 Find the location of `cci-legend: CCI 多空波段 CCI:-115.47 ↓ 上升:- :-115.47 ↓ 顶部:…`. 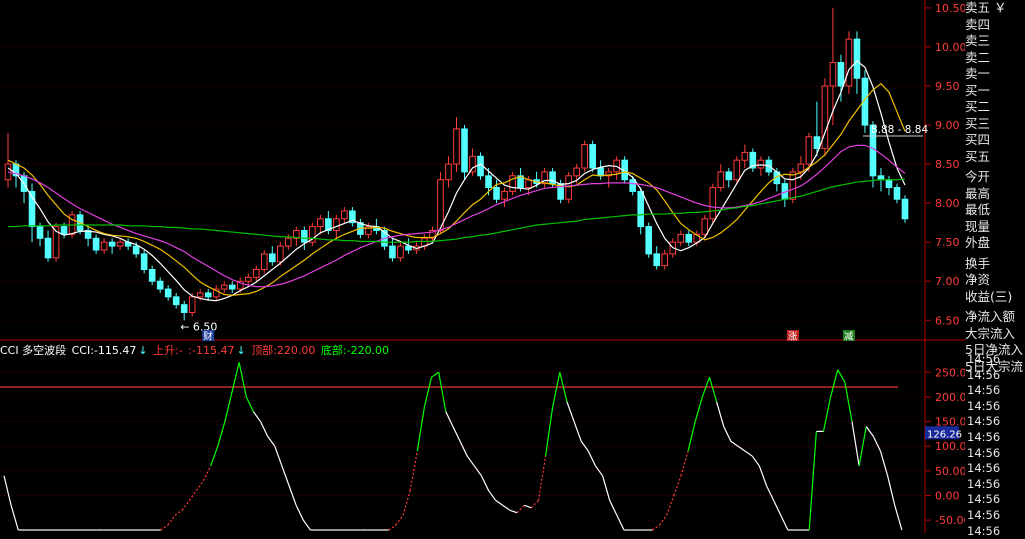

cci-legend: CCI 多空波段 CCI:-115.47 ↓ 上升:- :-115.47 ↓ 顶部:… is located at coordinates (195, 350).